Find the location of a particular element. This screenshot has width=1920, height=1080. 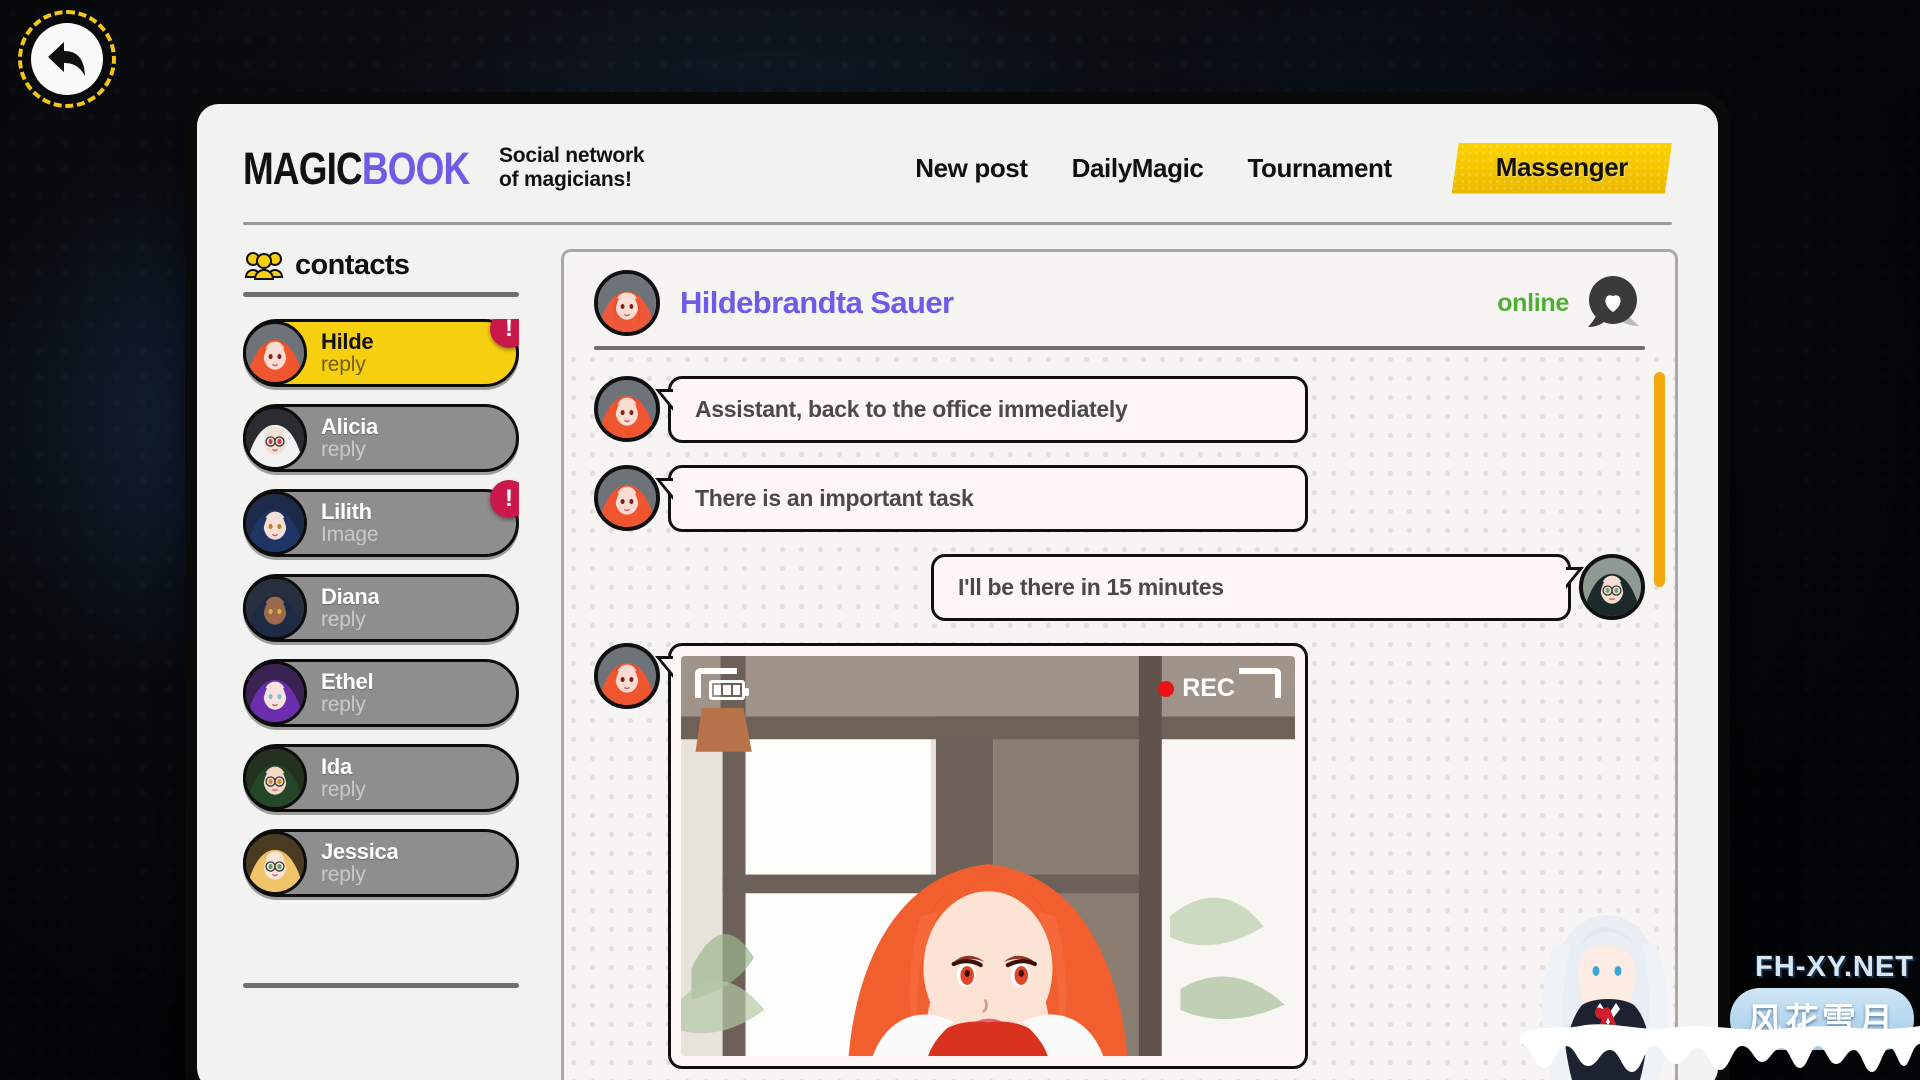

contacts-divider is located at coordinates (381, 294).